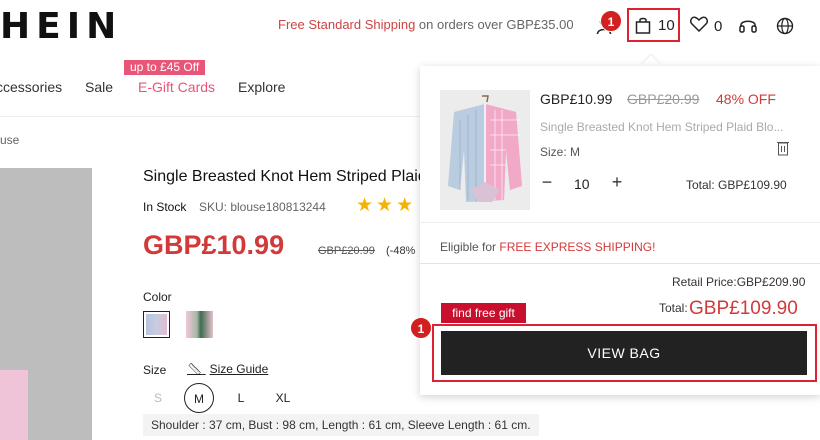  Describe the element at coordinates (157, 297) in the screenshot. I see `color-label: Color` at that location.